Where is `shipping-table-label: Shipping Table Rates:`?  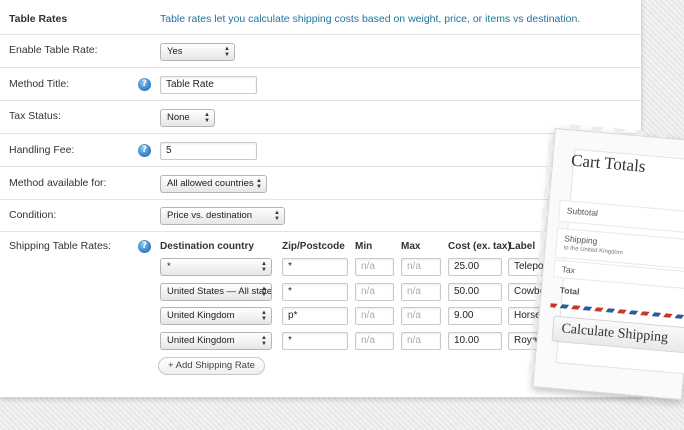 shipping-table-label: Shipping Table Rates: is located at coordinates (60, 246).